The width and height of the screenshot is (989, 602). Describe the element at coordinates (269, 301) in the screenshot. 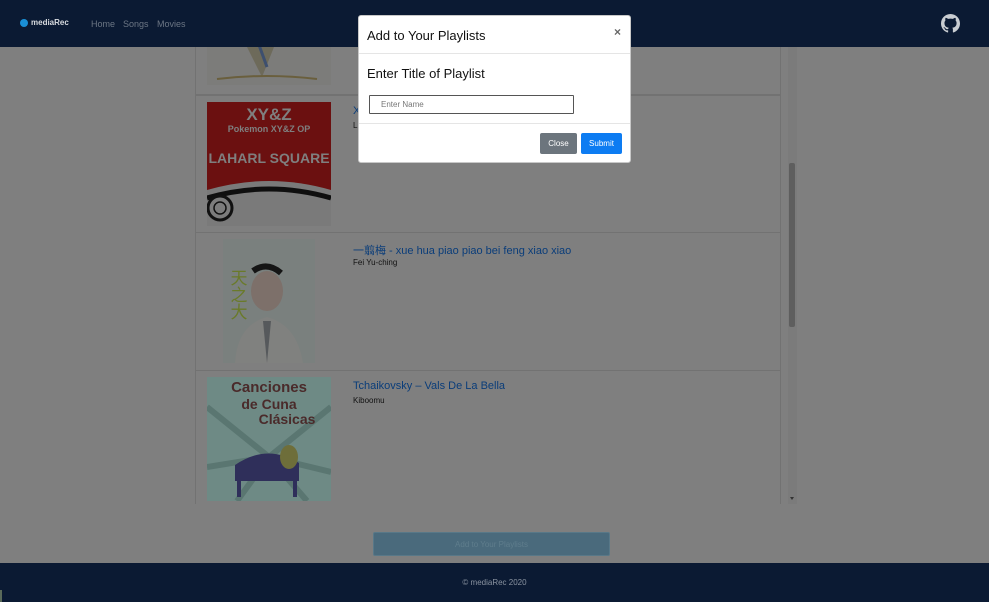

I see `album-cover: 天之大` at that location.